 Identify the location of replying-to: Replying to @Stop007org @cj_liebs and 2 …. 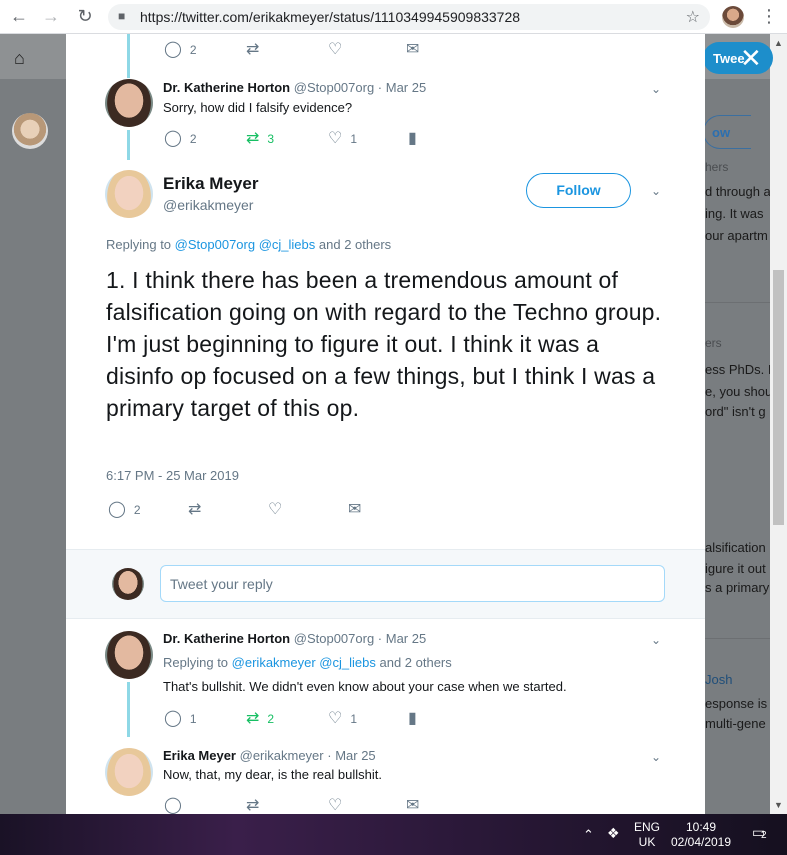
(249, 244).